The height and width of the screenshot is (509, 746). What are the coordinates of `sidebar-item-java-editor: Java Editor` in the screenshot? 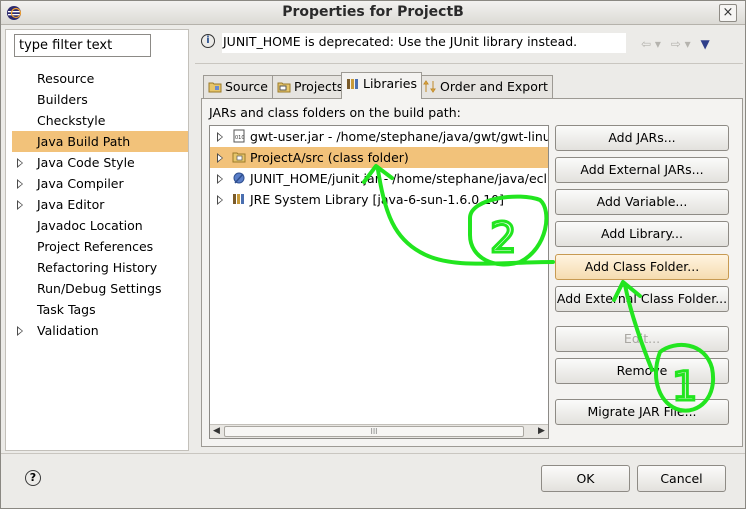 It's located at (97, 204).